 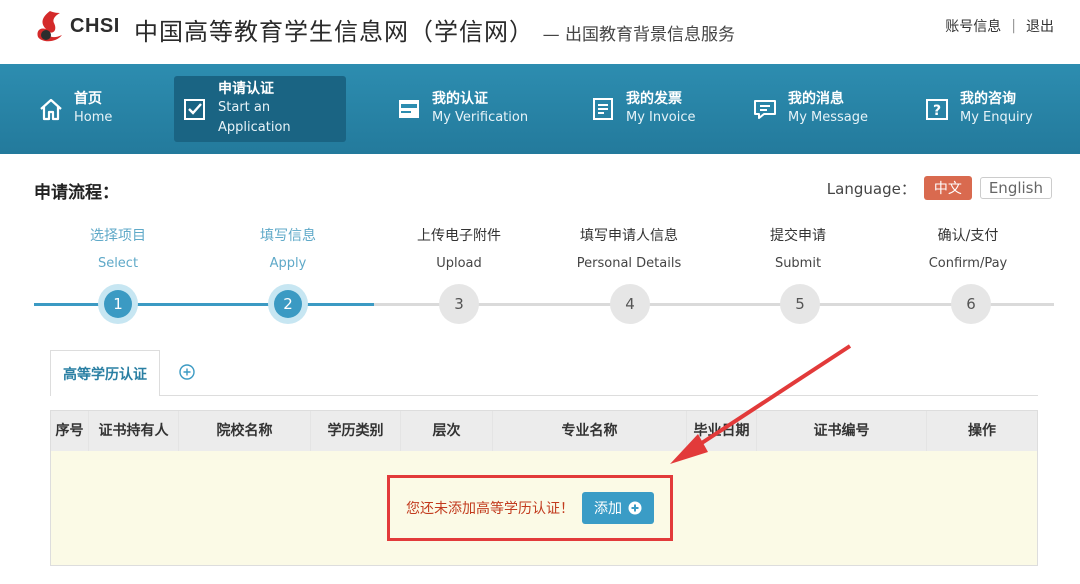 What do you see at coordinates (195, 109) in the screenshot?
I see `checkbox-icon` at bounding box center [195, 109].